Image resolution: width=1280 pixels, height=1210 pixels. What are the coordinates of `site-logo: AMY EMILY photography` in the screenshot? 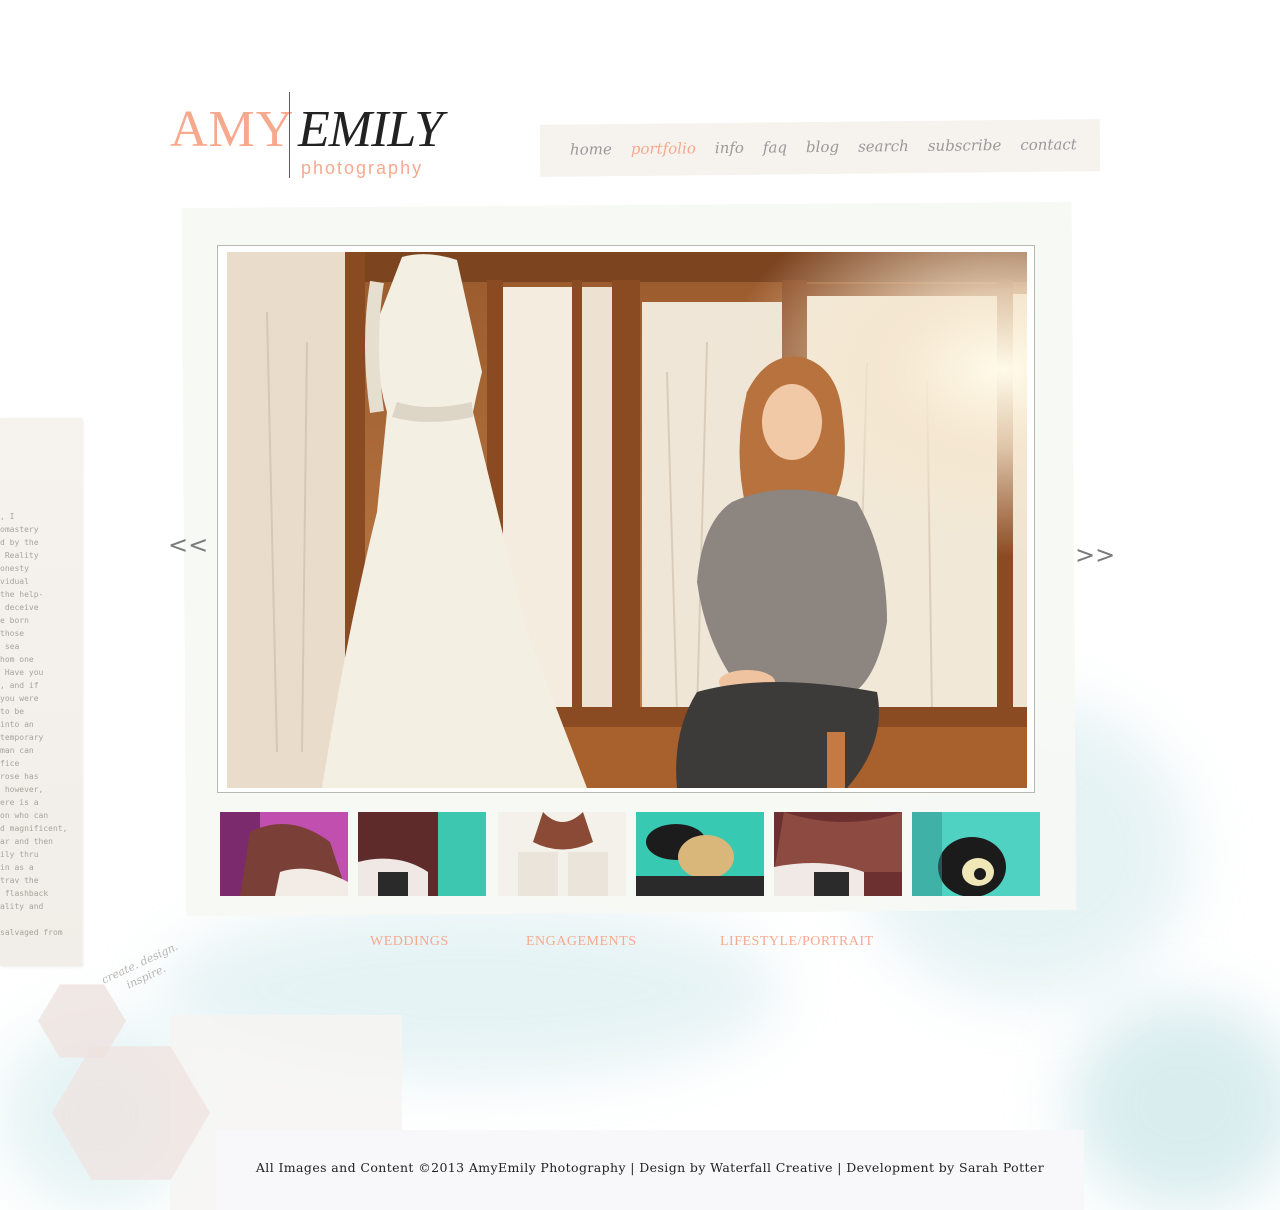 It's located at (315, 137).